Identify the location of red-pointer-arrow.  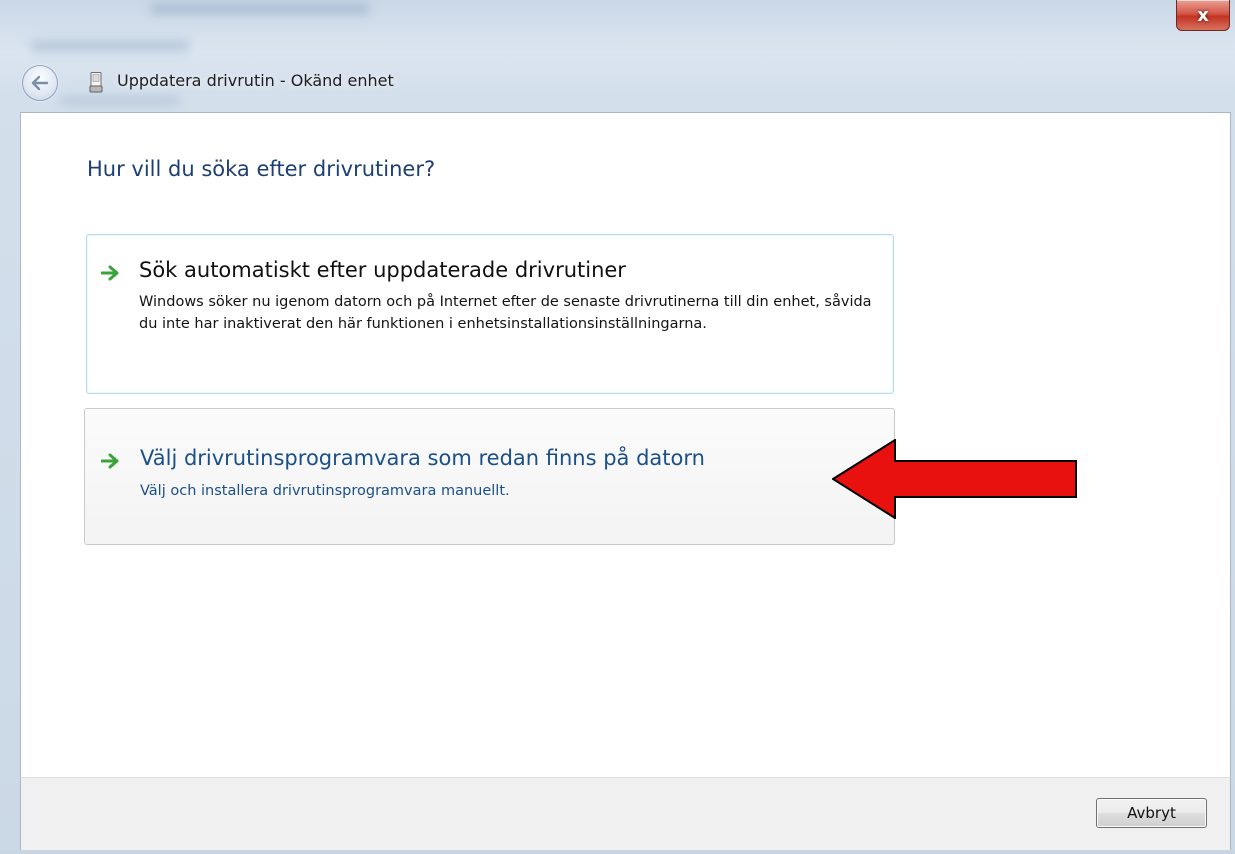
(954, 479).